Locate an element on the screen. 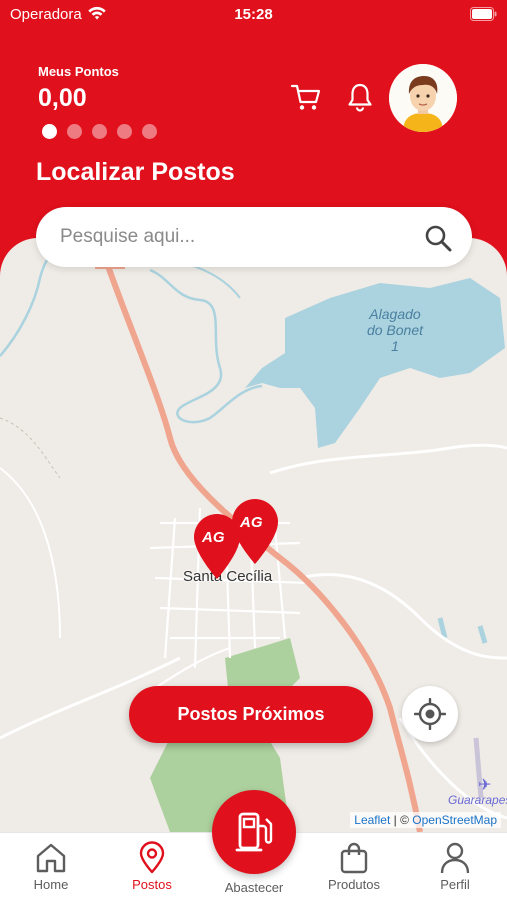  search-input is located at coordinates (230, 237).